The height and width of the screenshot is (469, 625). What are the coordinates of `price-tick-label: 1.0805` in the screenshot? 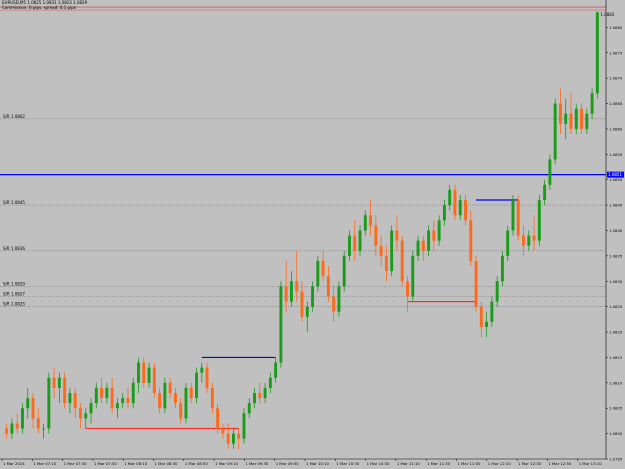 It's located at (616, 408).